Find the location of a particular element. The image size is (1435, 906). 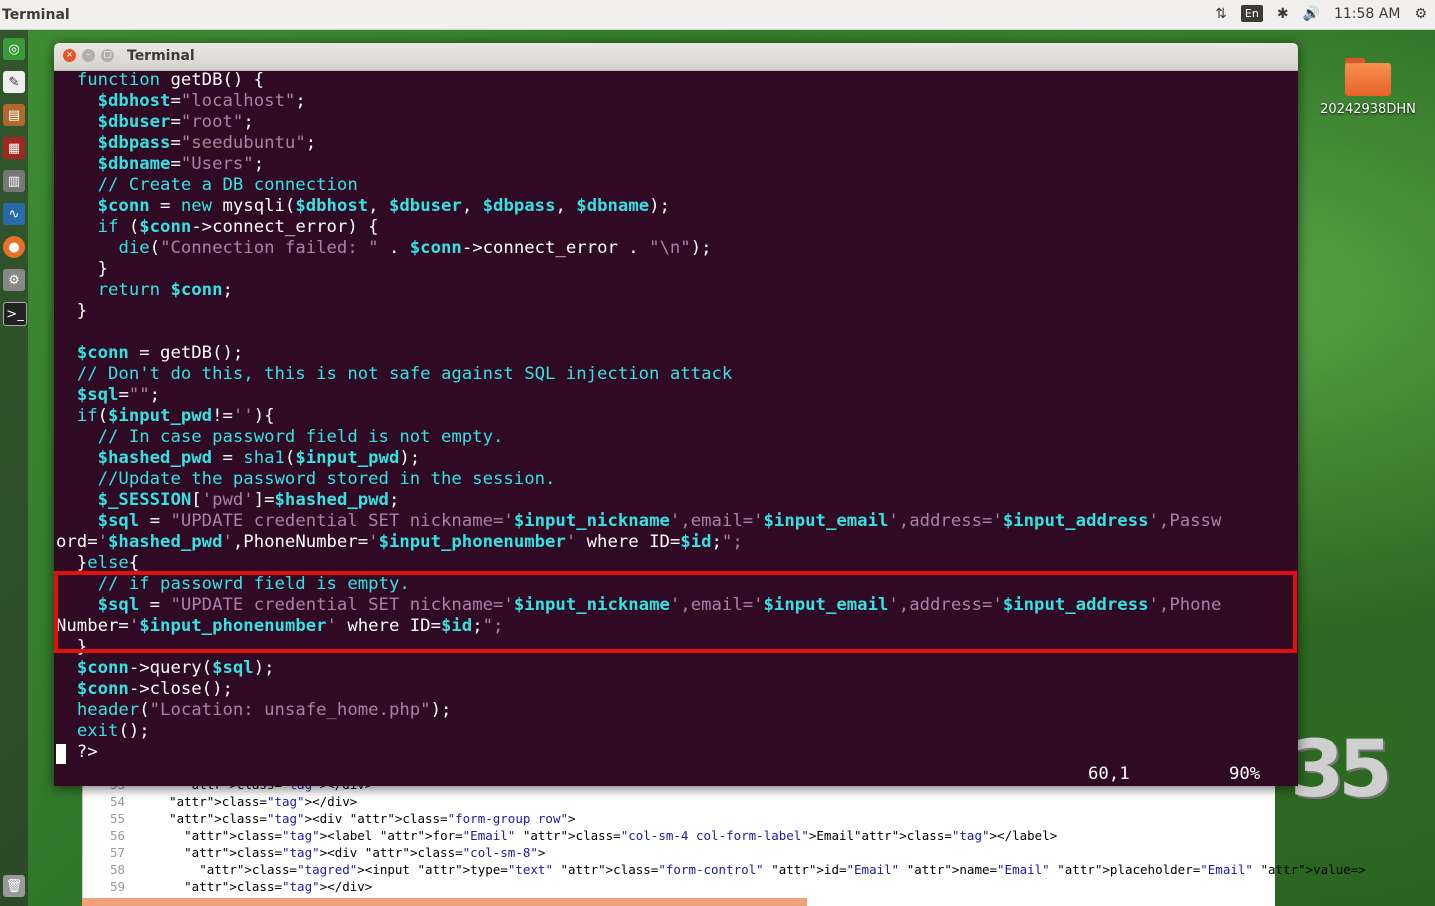

minimize-button: – is located at coordinates (88, 55).